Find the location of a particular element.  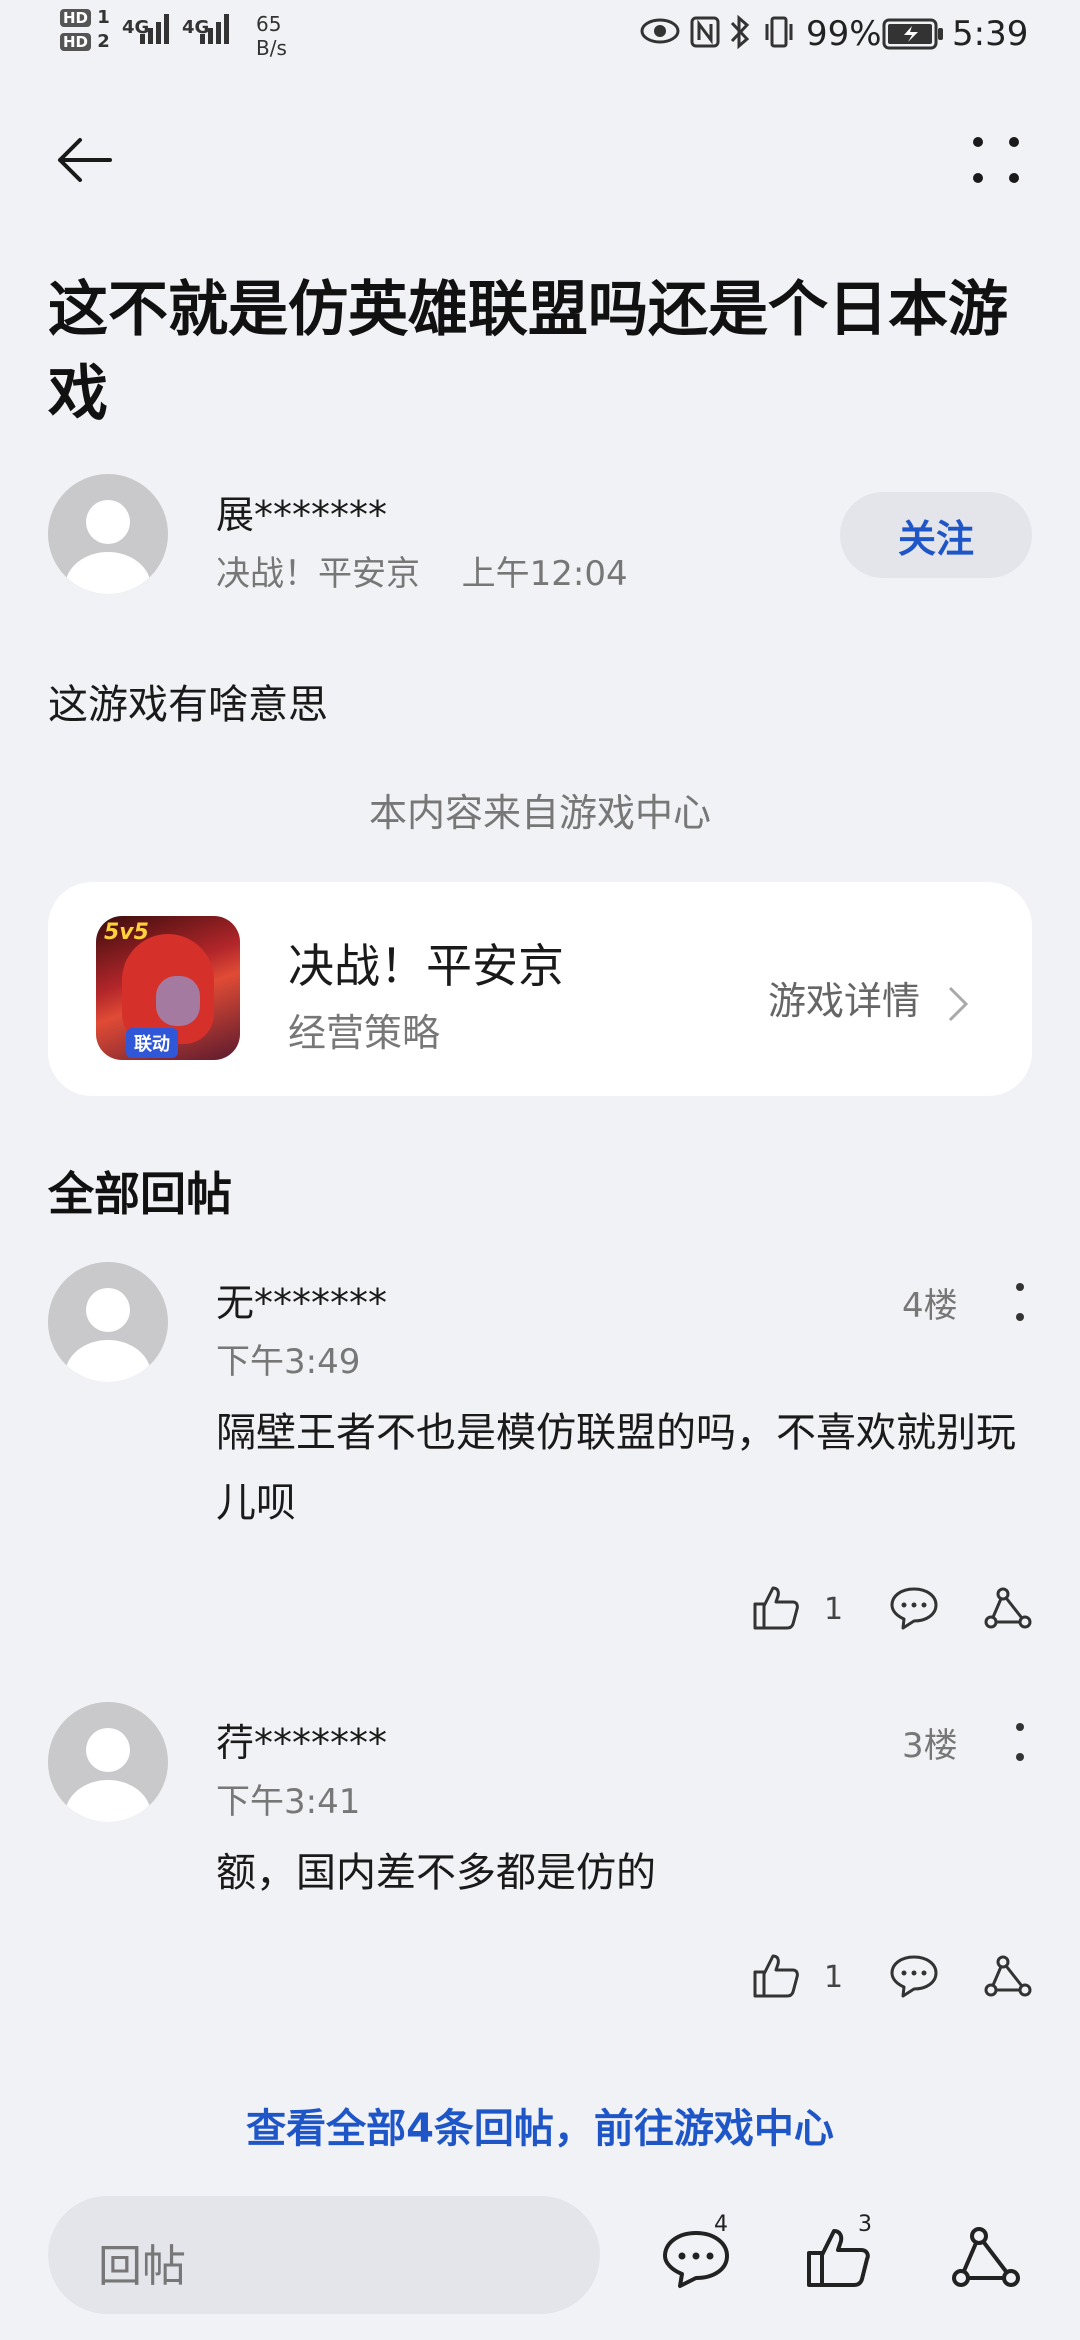

reply-author: 荇******* is located at coordinates (301, 1739).